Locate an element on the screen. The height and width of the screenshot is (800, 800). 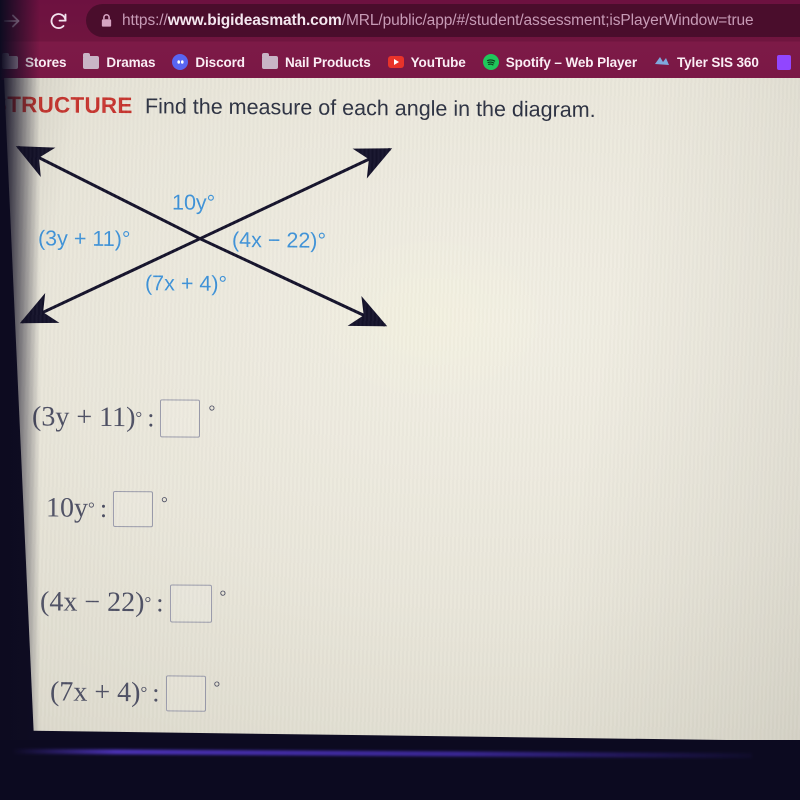
youtube-icon is located at coordinates (395, 62).